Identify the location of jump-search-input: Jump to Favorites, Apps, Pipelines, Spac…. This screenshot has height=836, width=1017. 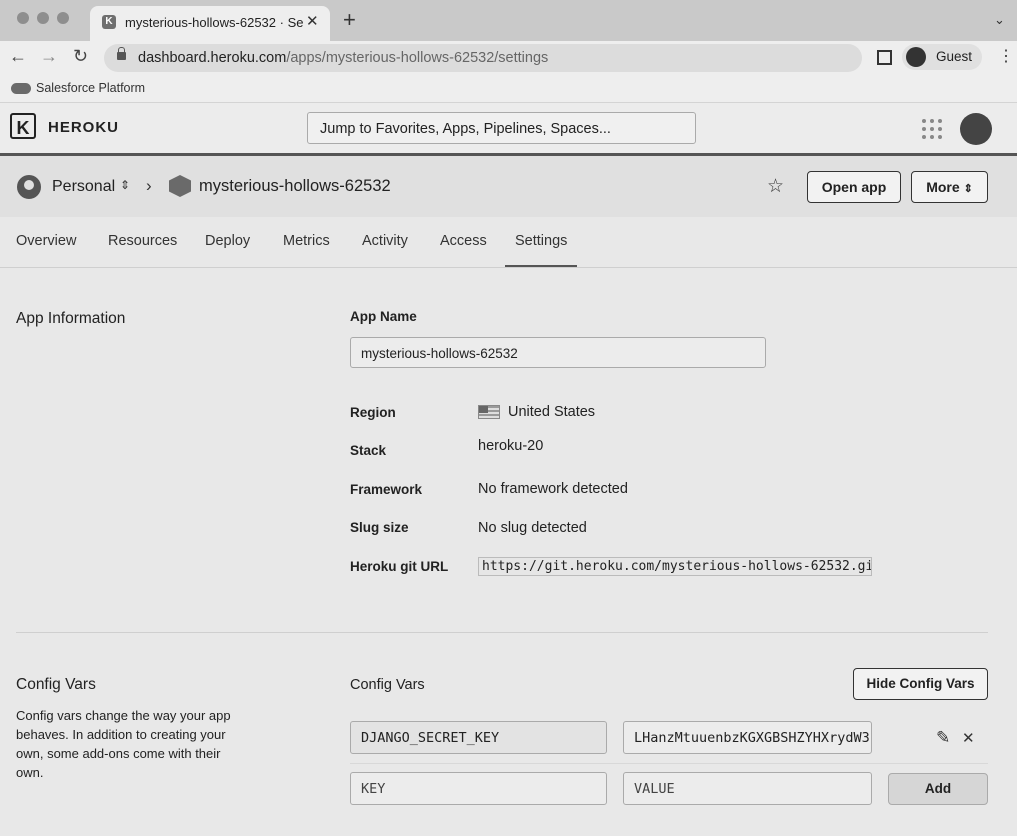
(501, 128).